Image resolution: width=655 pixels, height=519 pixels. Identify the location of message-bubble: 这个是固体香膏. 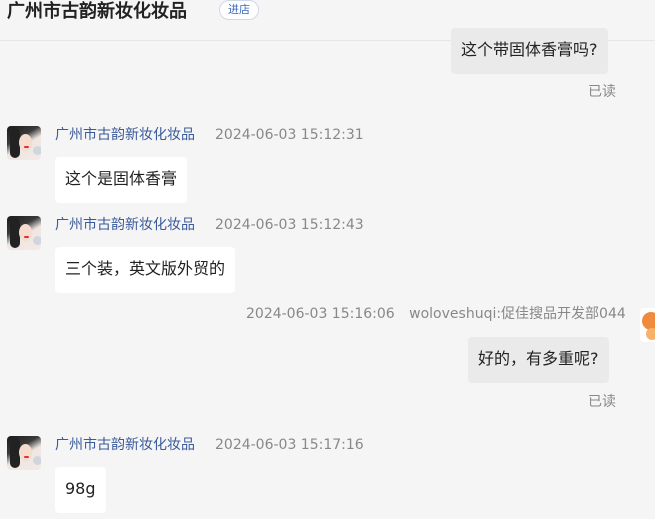
(121, 180).